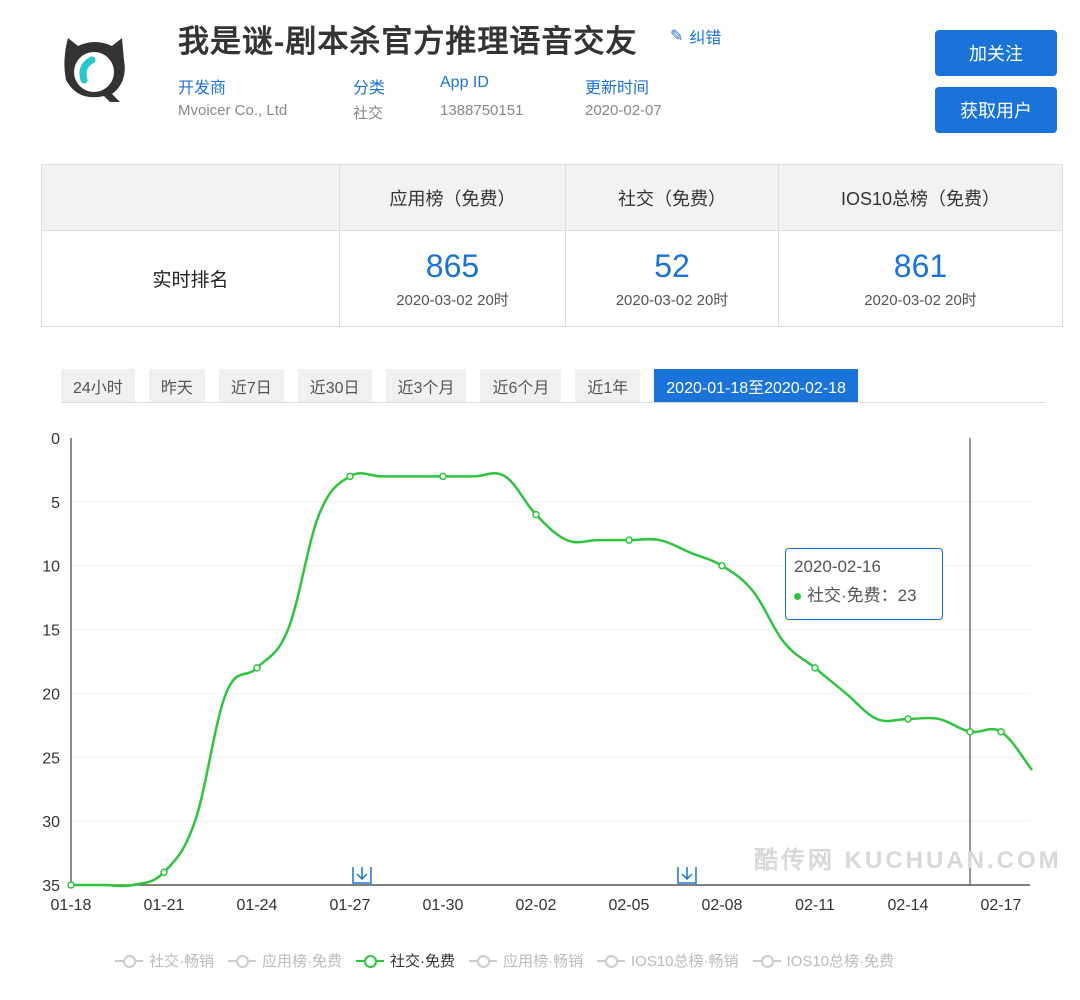  I want to click on legend-label: IOS10总榜·畅销, so click(685, 961).